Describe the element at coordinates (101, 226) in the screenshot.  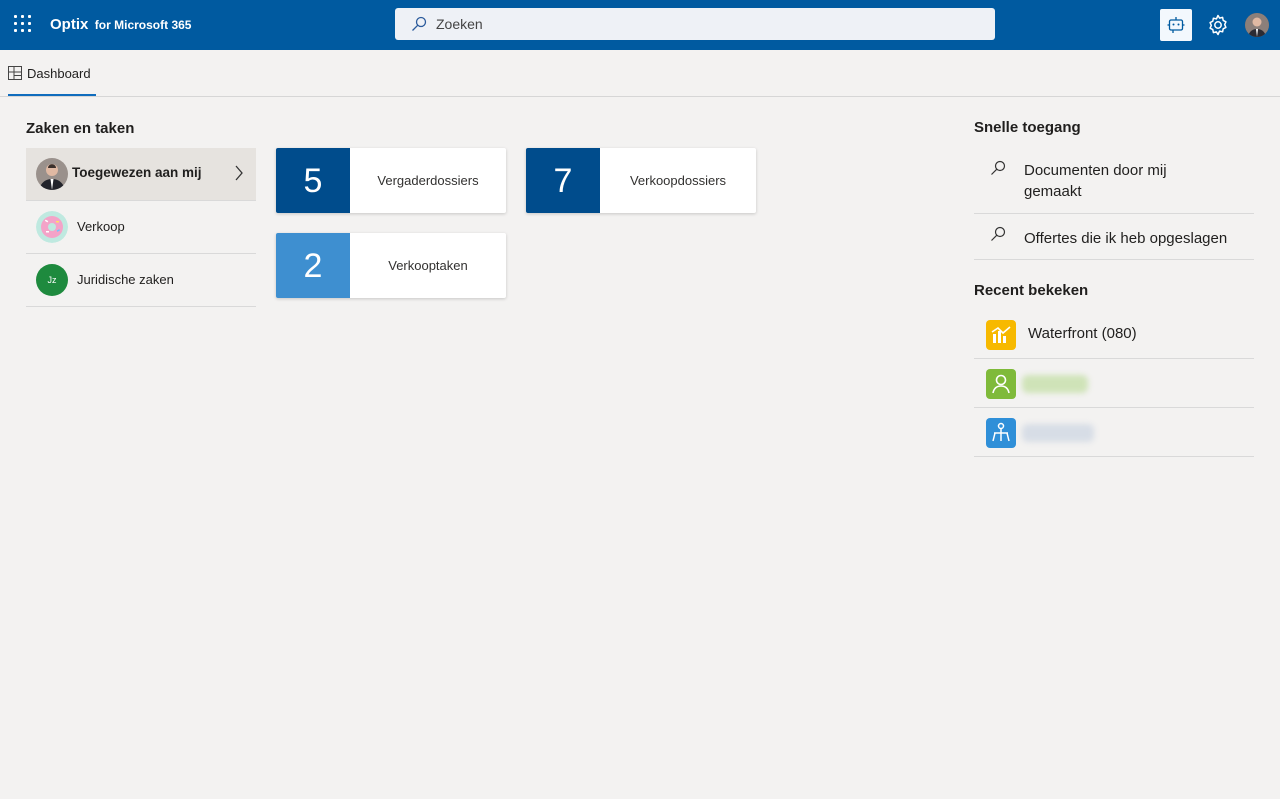
I see `case-item-label: Verkoop` at that location.